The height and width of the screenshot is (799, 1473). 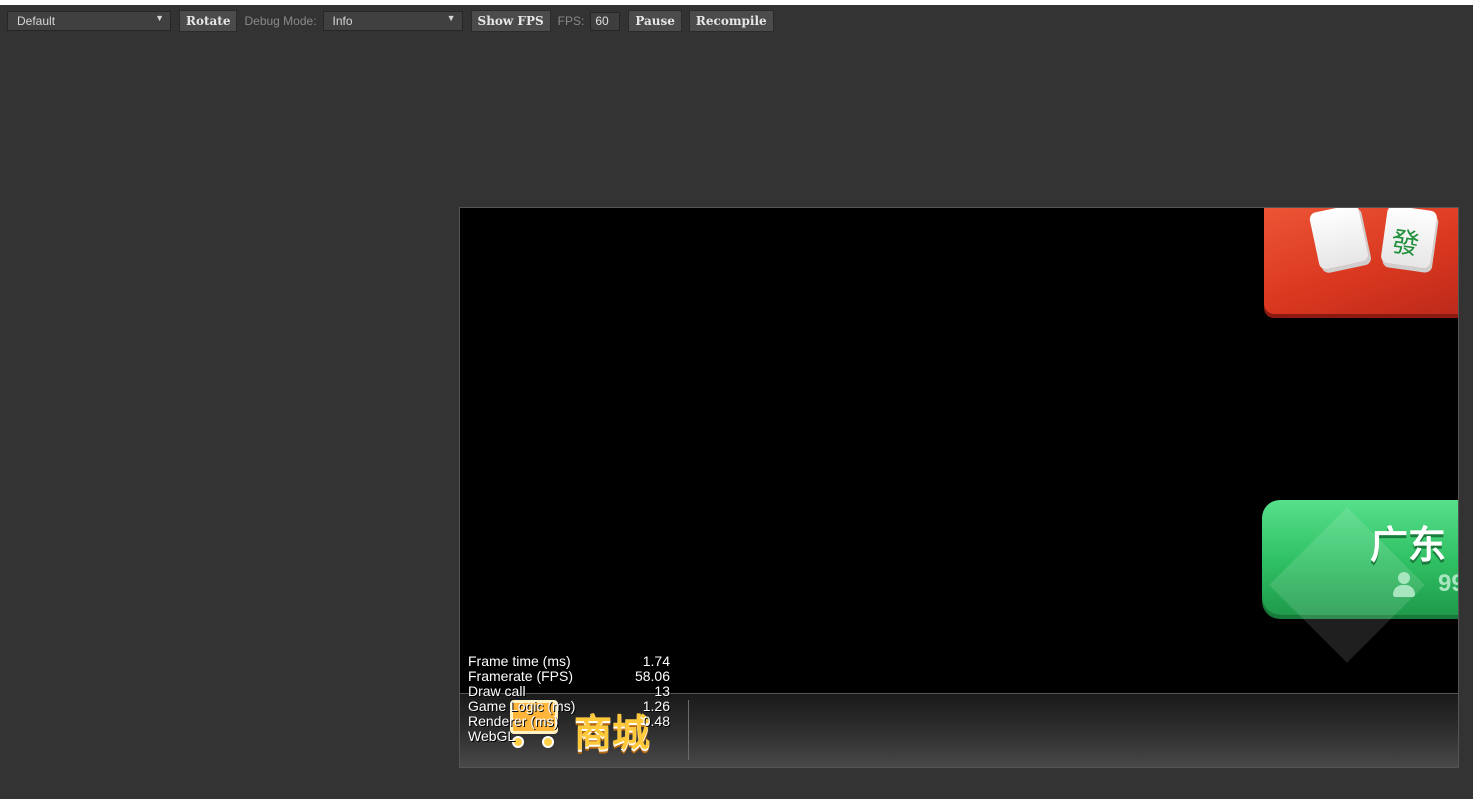 I want to click on stat-value: 0.48, so click(x=656, y=721).